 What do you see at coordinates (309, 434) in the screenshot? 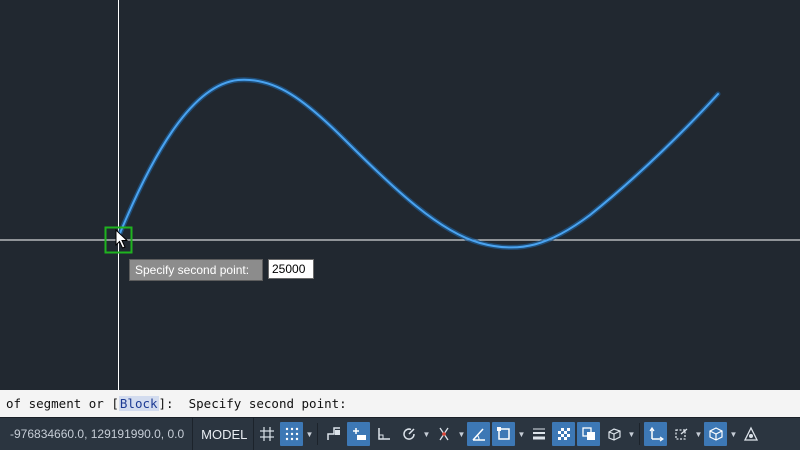
I see `snap-dropdown-icon: ▼` at bounding box center [309, 434].